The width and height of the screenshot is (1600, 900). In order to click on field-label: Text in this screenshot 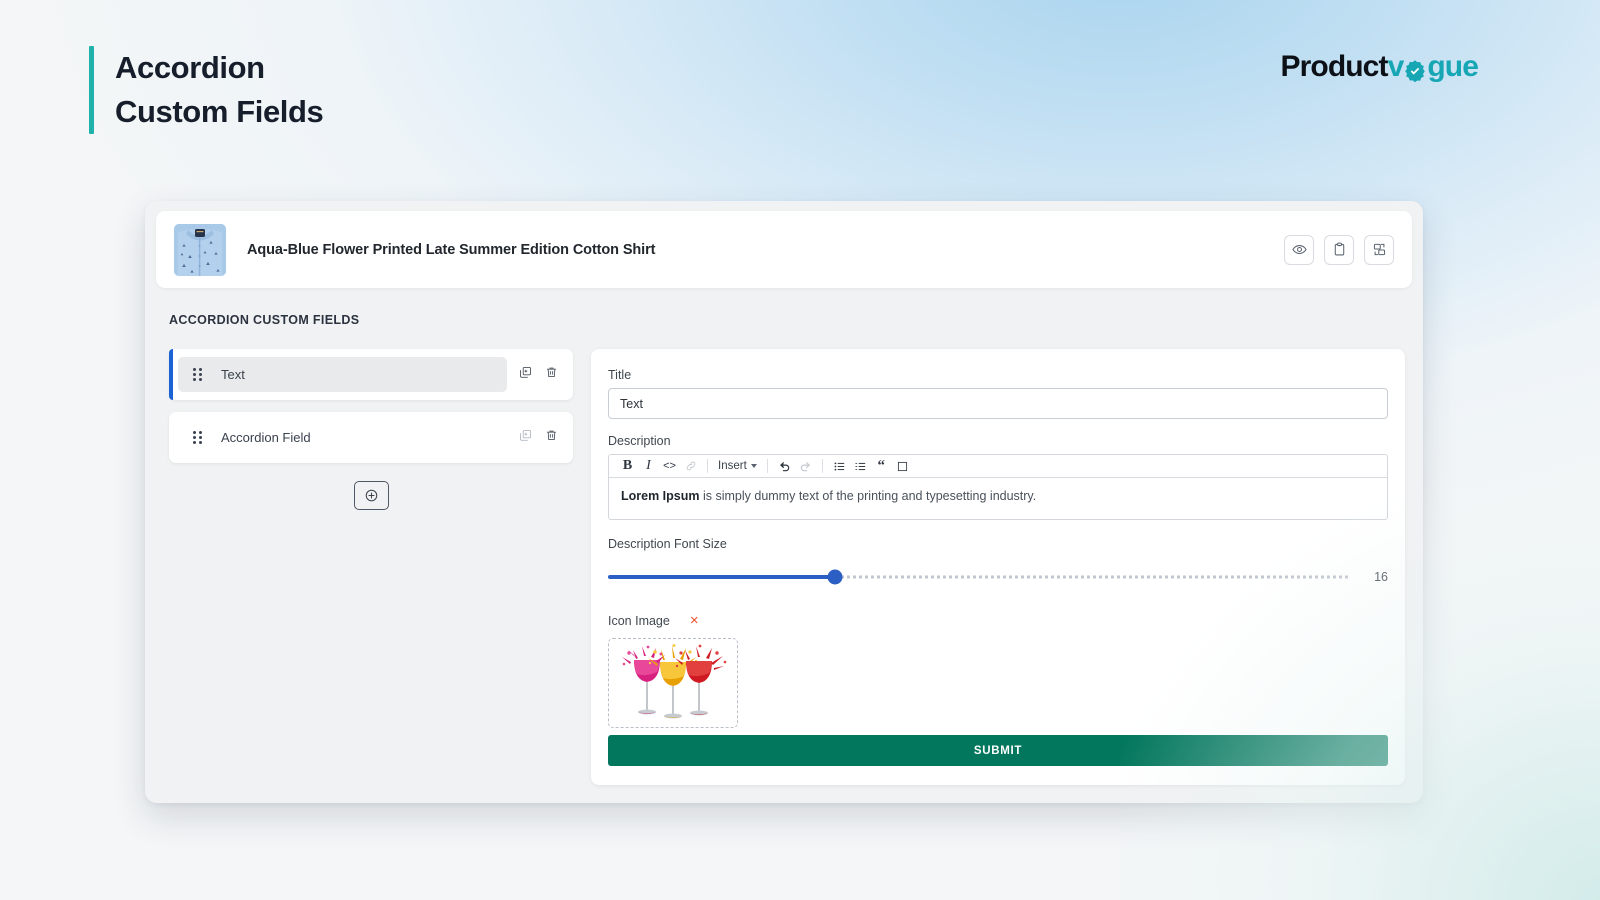, I will do `click(233, 374)`.